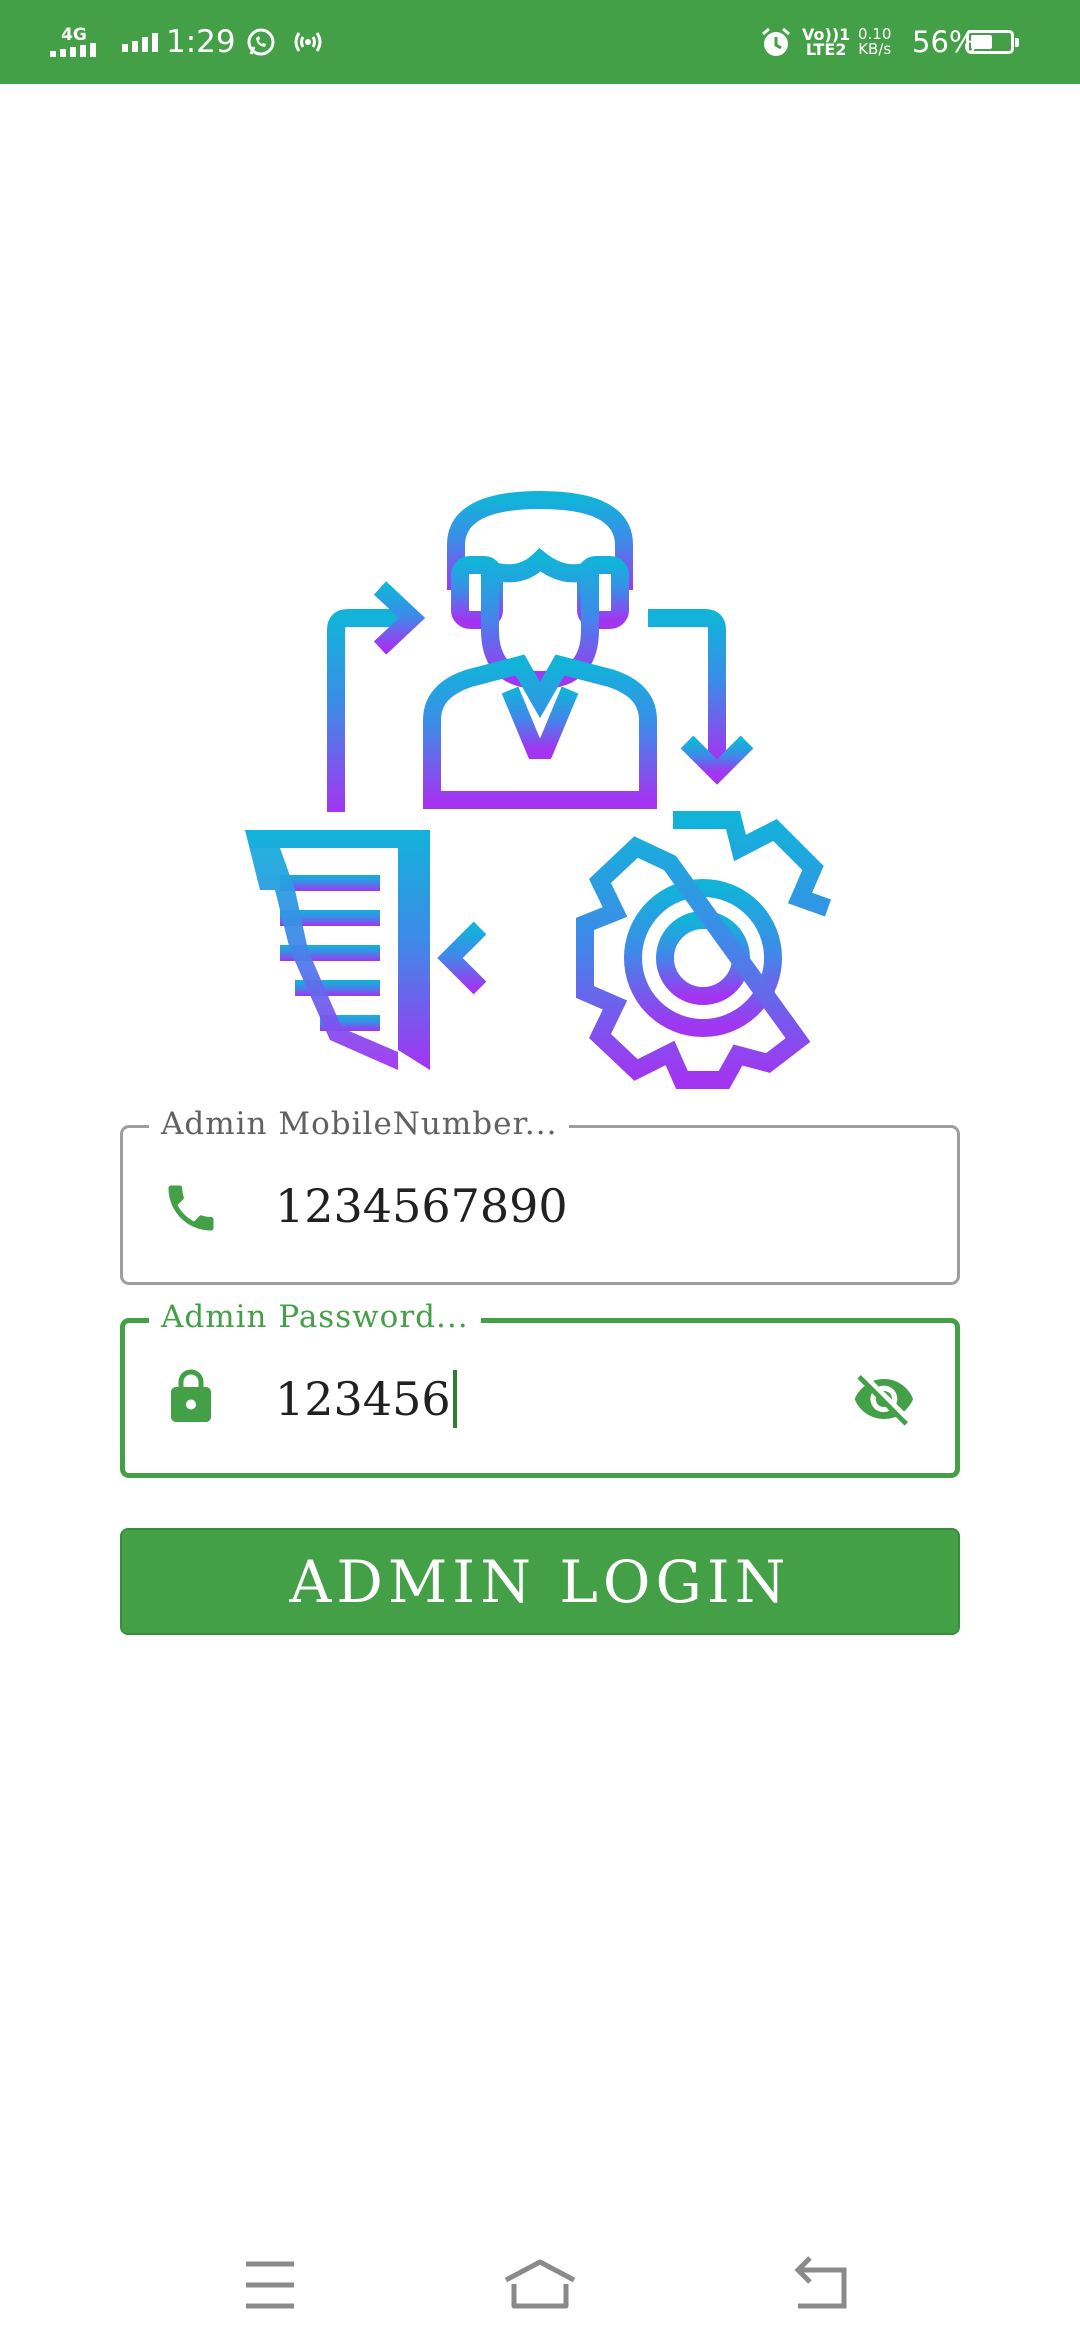 The width and height of the screenshot is (1080, 2340). What do you see at coordinates (875, 49) in the screenshot?
I see `speed-unit: KB/s` at bounding box center [875, 49].